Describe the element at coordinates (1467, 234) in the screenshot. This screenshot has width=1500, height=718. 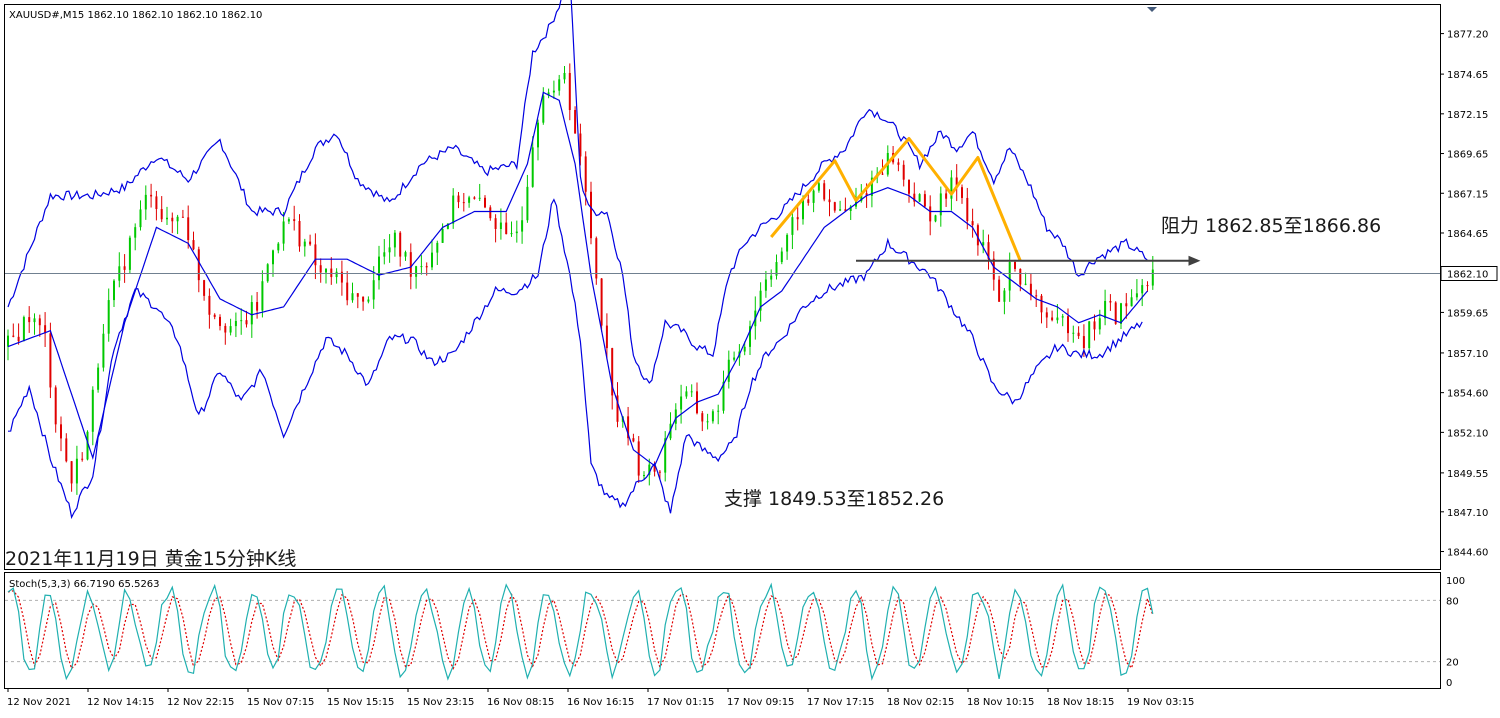
I see `y-tick-label: 1864.65` at that location.